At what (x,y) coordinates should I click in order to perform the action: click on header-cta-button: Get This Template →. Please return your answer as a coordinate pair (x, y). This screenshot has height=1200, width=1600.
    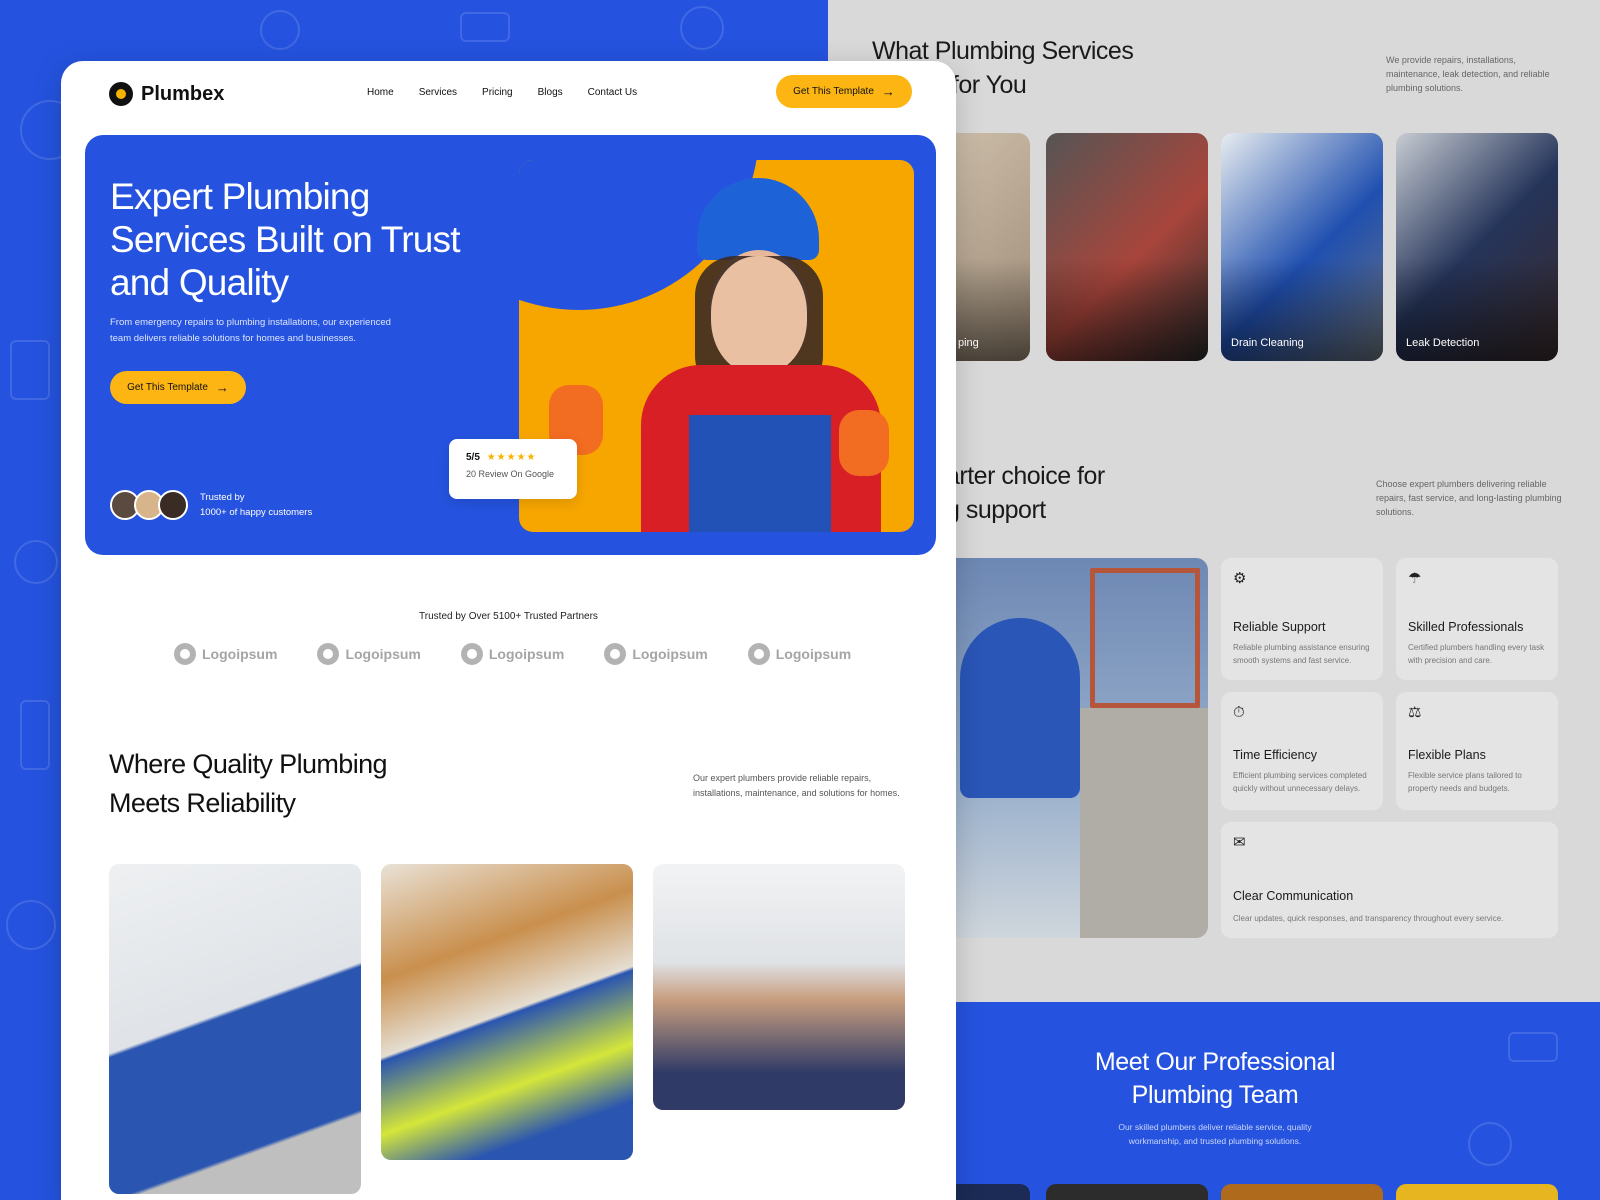
    Looking at the image, I should click on (844, 91).